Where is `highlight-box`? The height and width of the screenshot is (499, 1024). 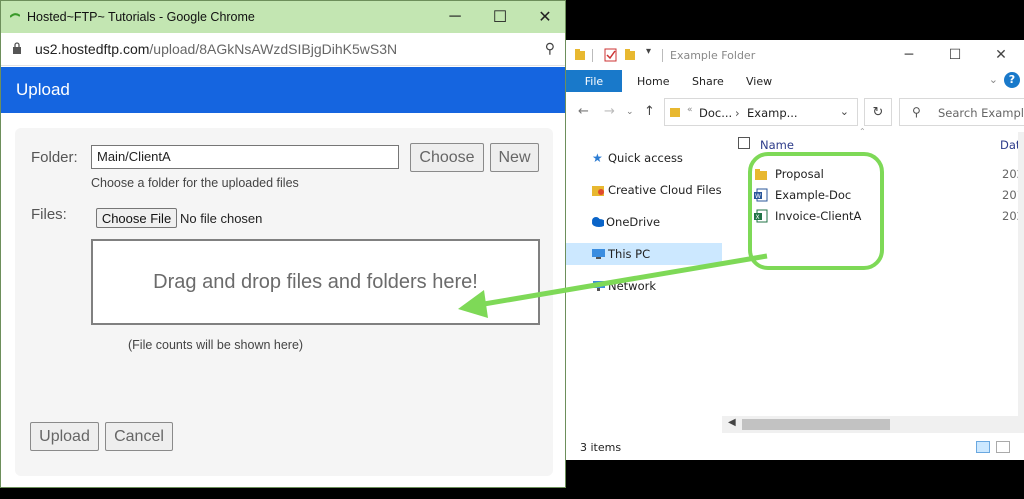
highlight-box is located at coordinates (816, 211).